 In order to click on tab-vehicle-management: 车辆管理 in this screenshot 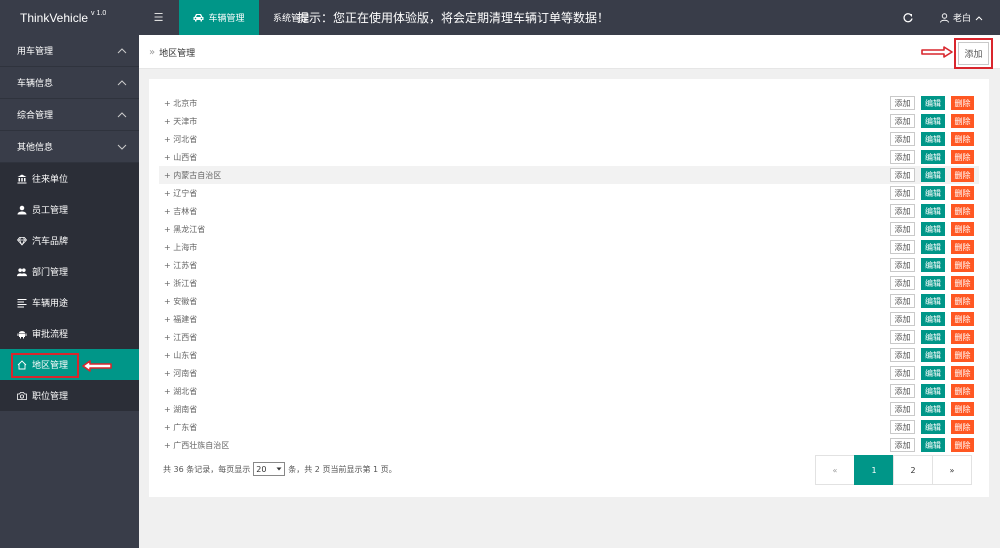, I will do `click(219, 17)`.